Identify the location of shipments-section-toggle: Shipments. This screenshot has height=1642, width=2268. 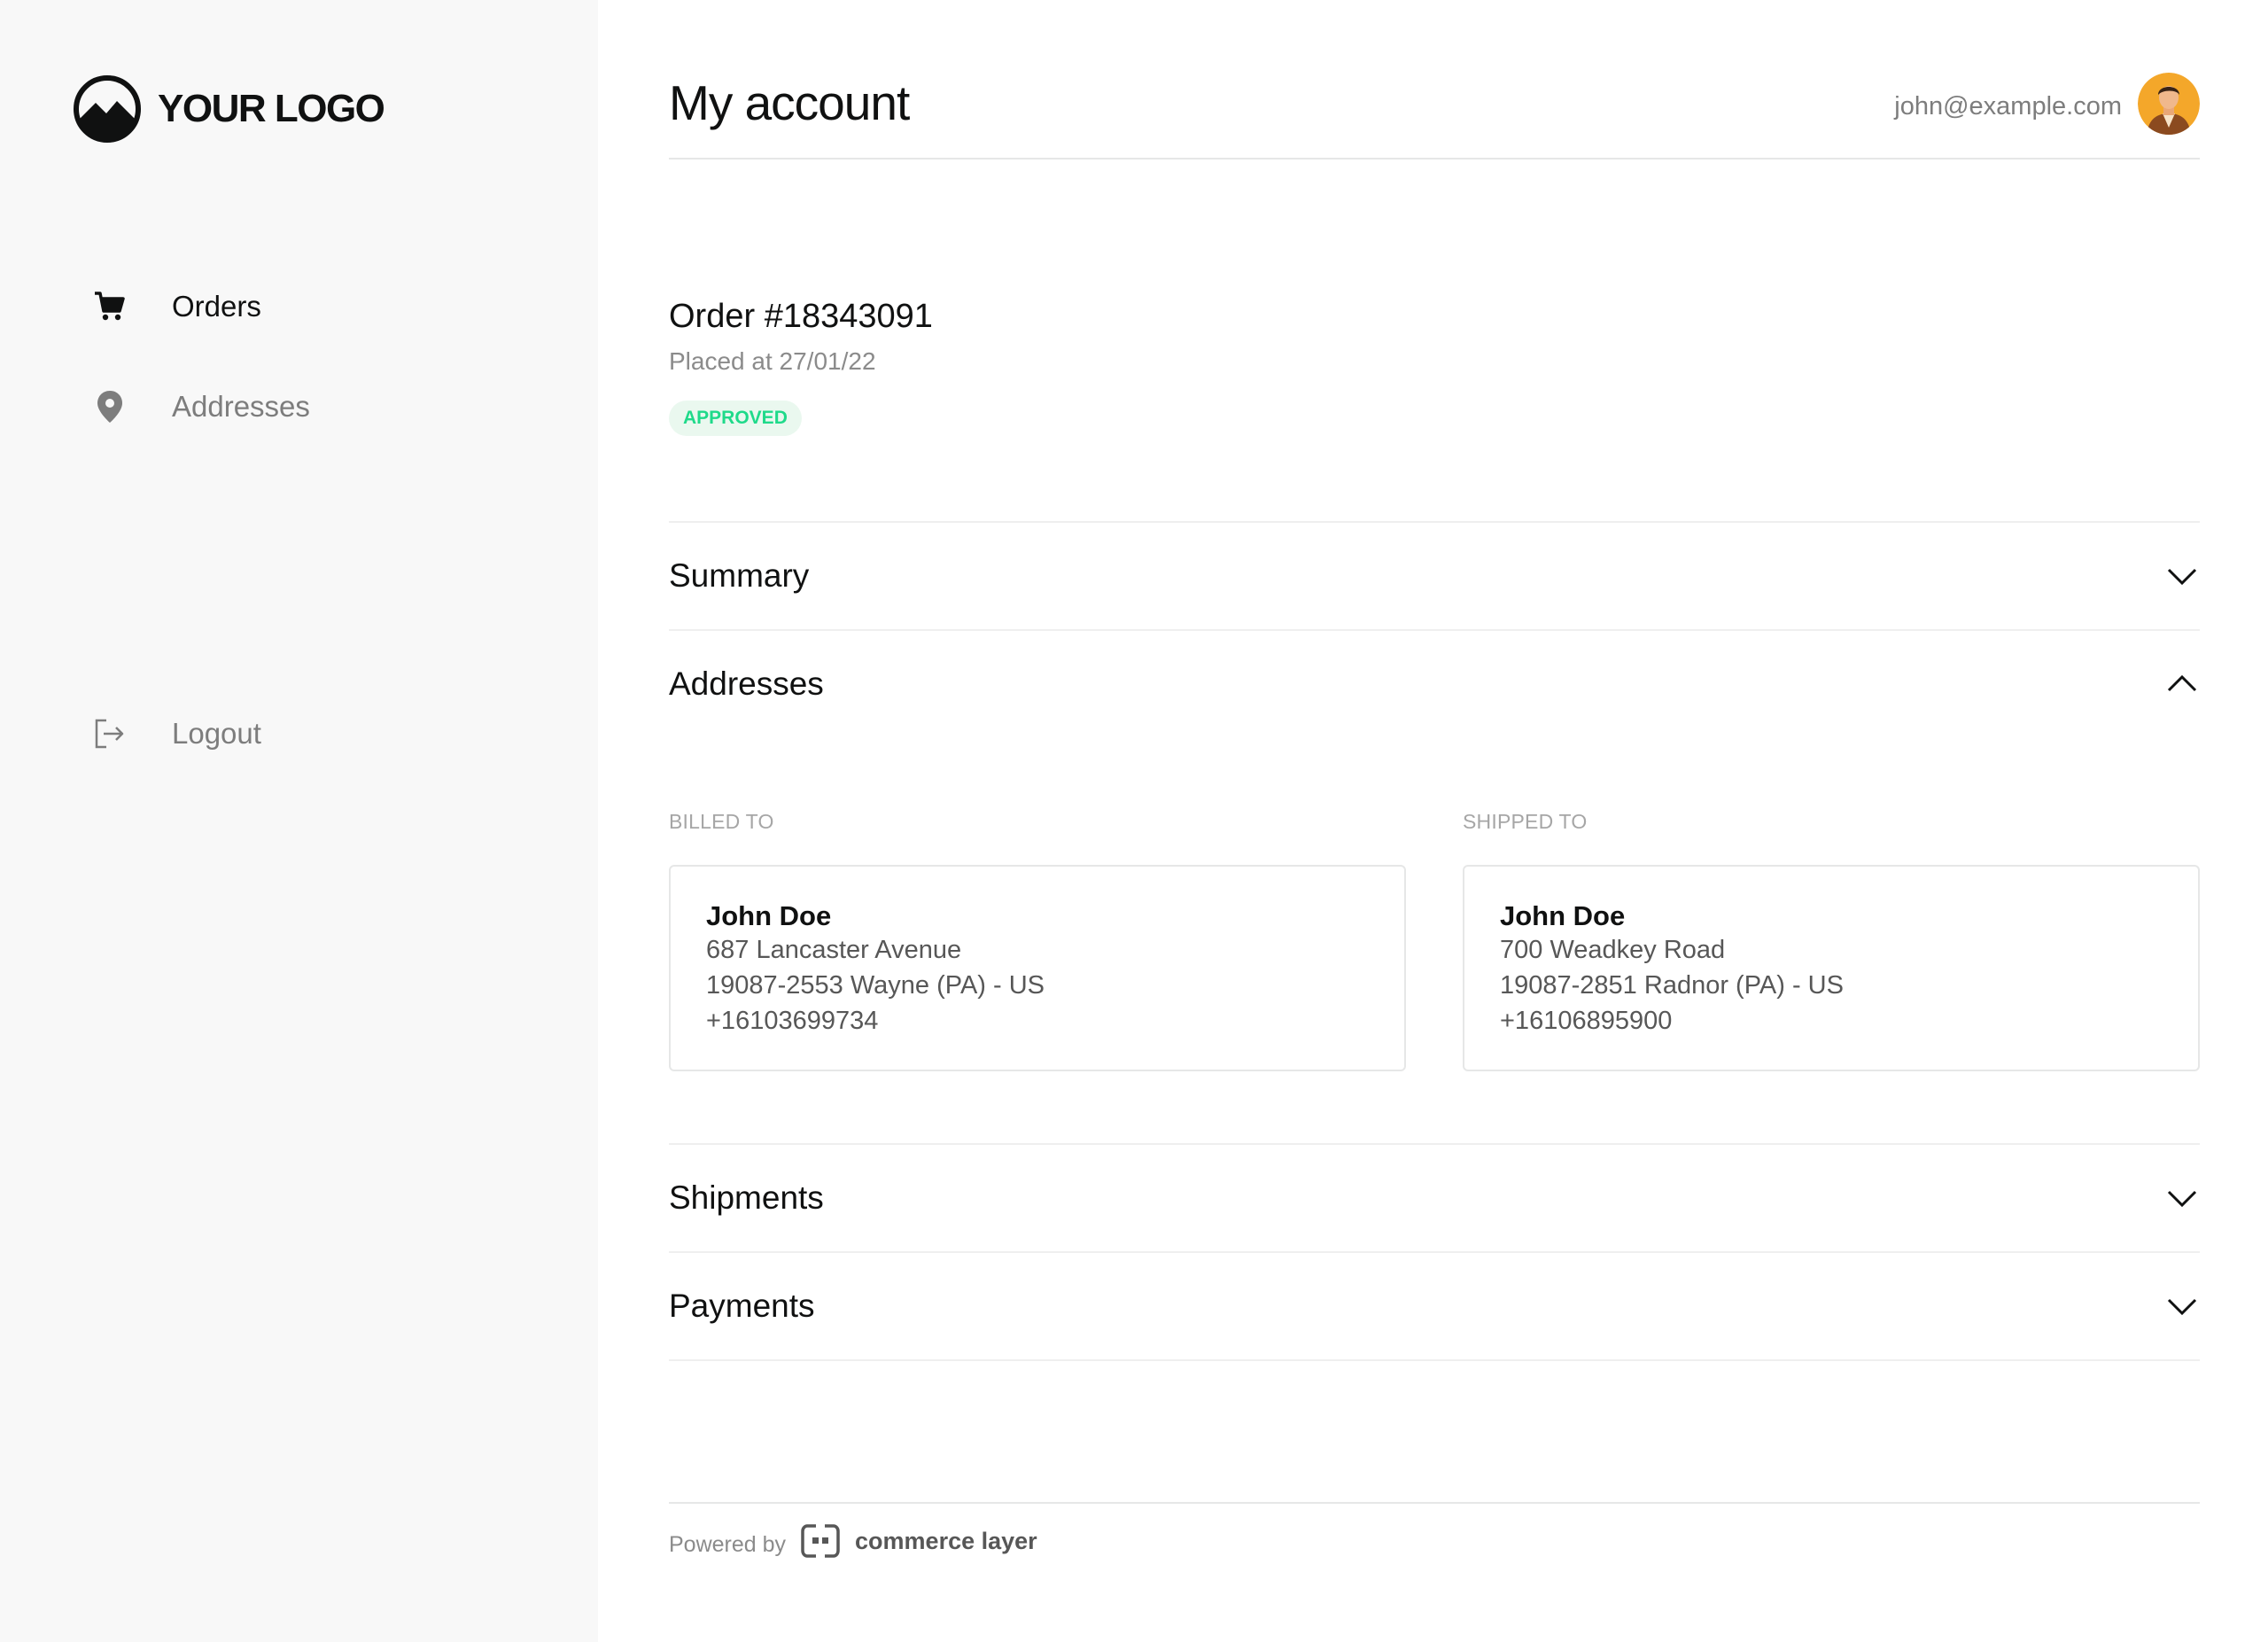
(1434, 1198).